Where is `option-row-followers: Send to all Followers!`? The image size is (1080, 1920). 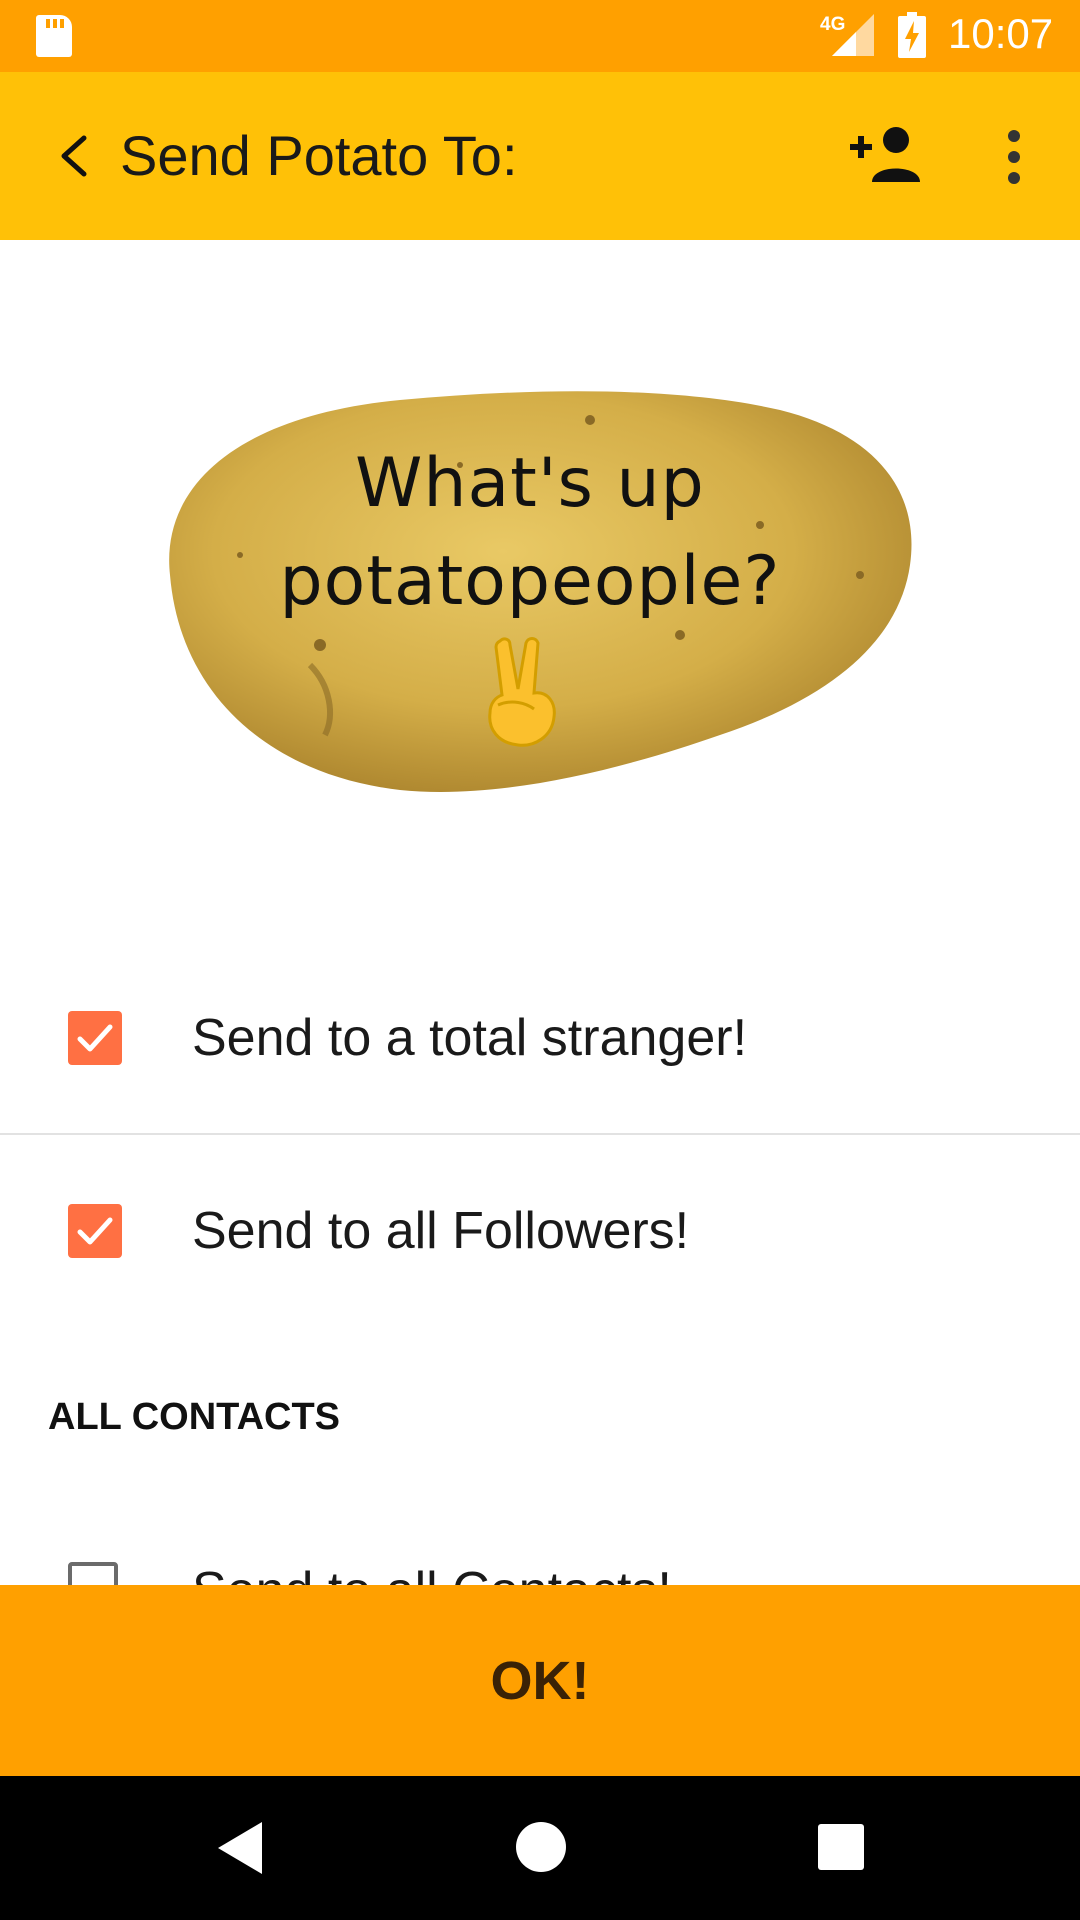
option-row-followers: Send to all Followers! is located at coordinates (540, 1233).